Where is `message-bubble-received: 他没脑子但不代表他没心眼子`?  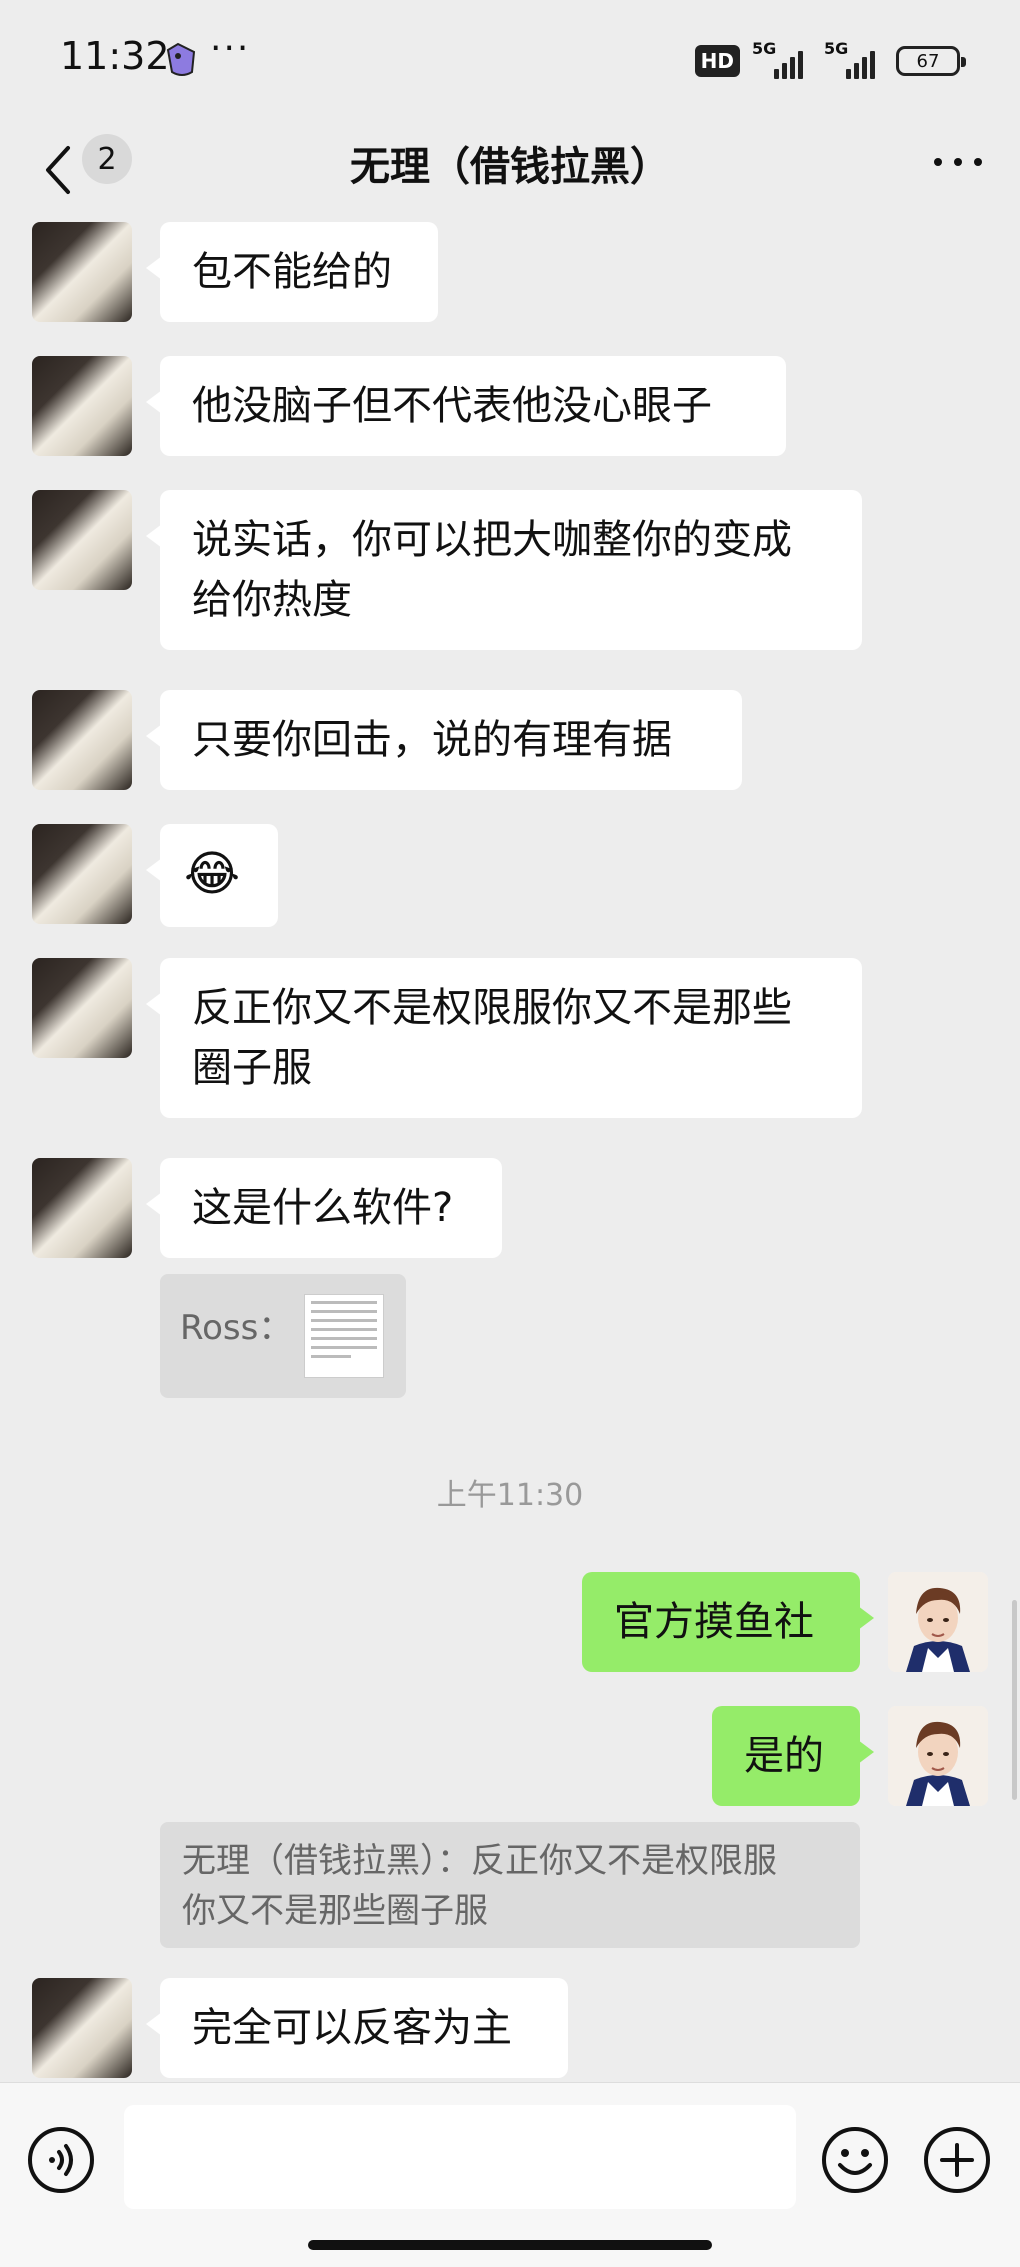 message-bubble-received: 他没脑子但不代表他没心眼子 is located at coordinates (466, 406).